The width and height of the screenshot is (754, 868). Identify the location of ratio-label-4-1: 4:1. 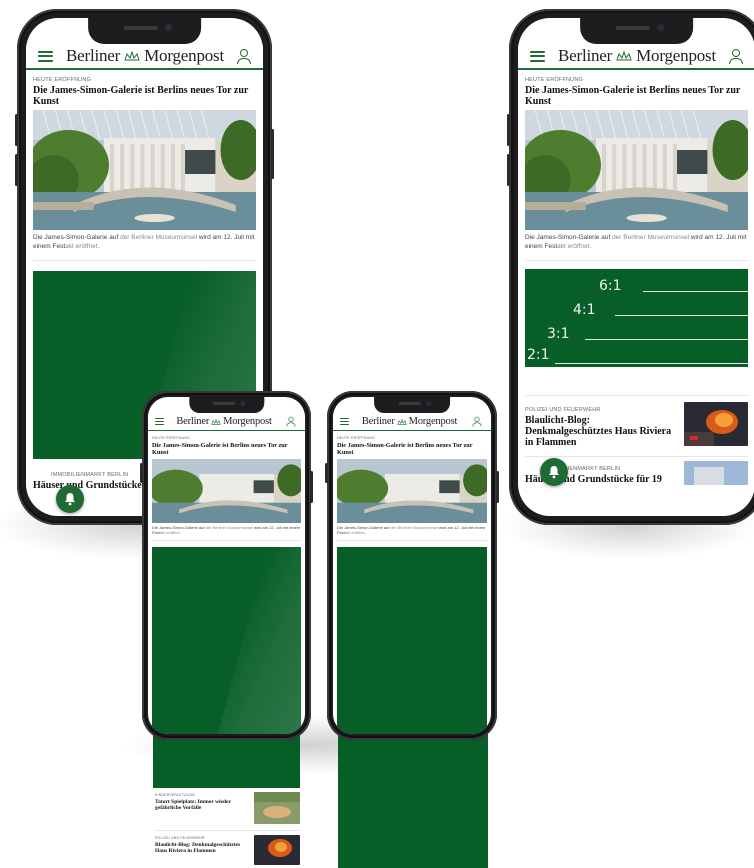
(584, 310).